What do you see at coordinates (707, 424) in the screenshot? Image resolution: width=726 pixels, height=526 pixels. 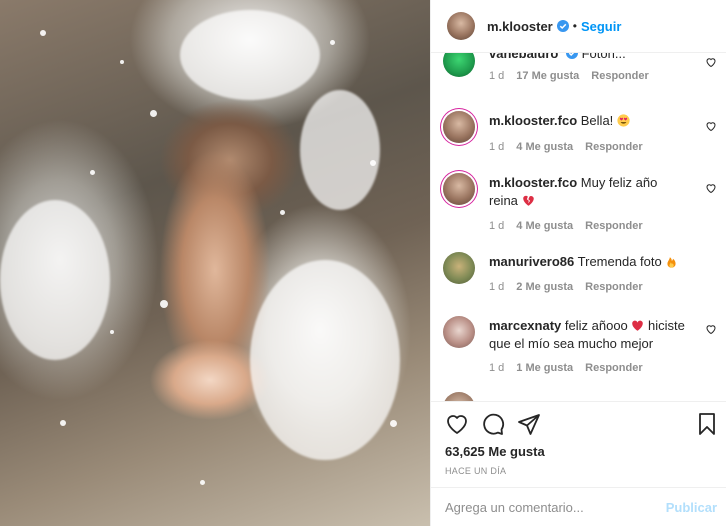 I see `bookmark-icon` at bounding box center [707, 424].